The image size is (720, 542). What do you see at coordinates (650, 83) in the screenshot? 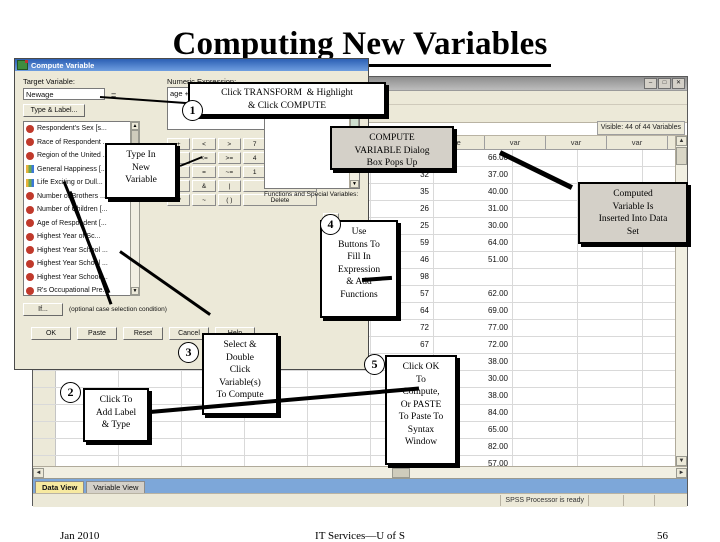
I see `minimize-icon: –` at bounding box center [650, 83].